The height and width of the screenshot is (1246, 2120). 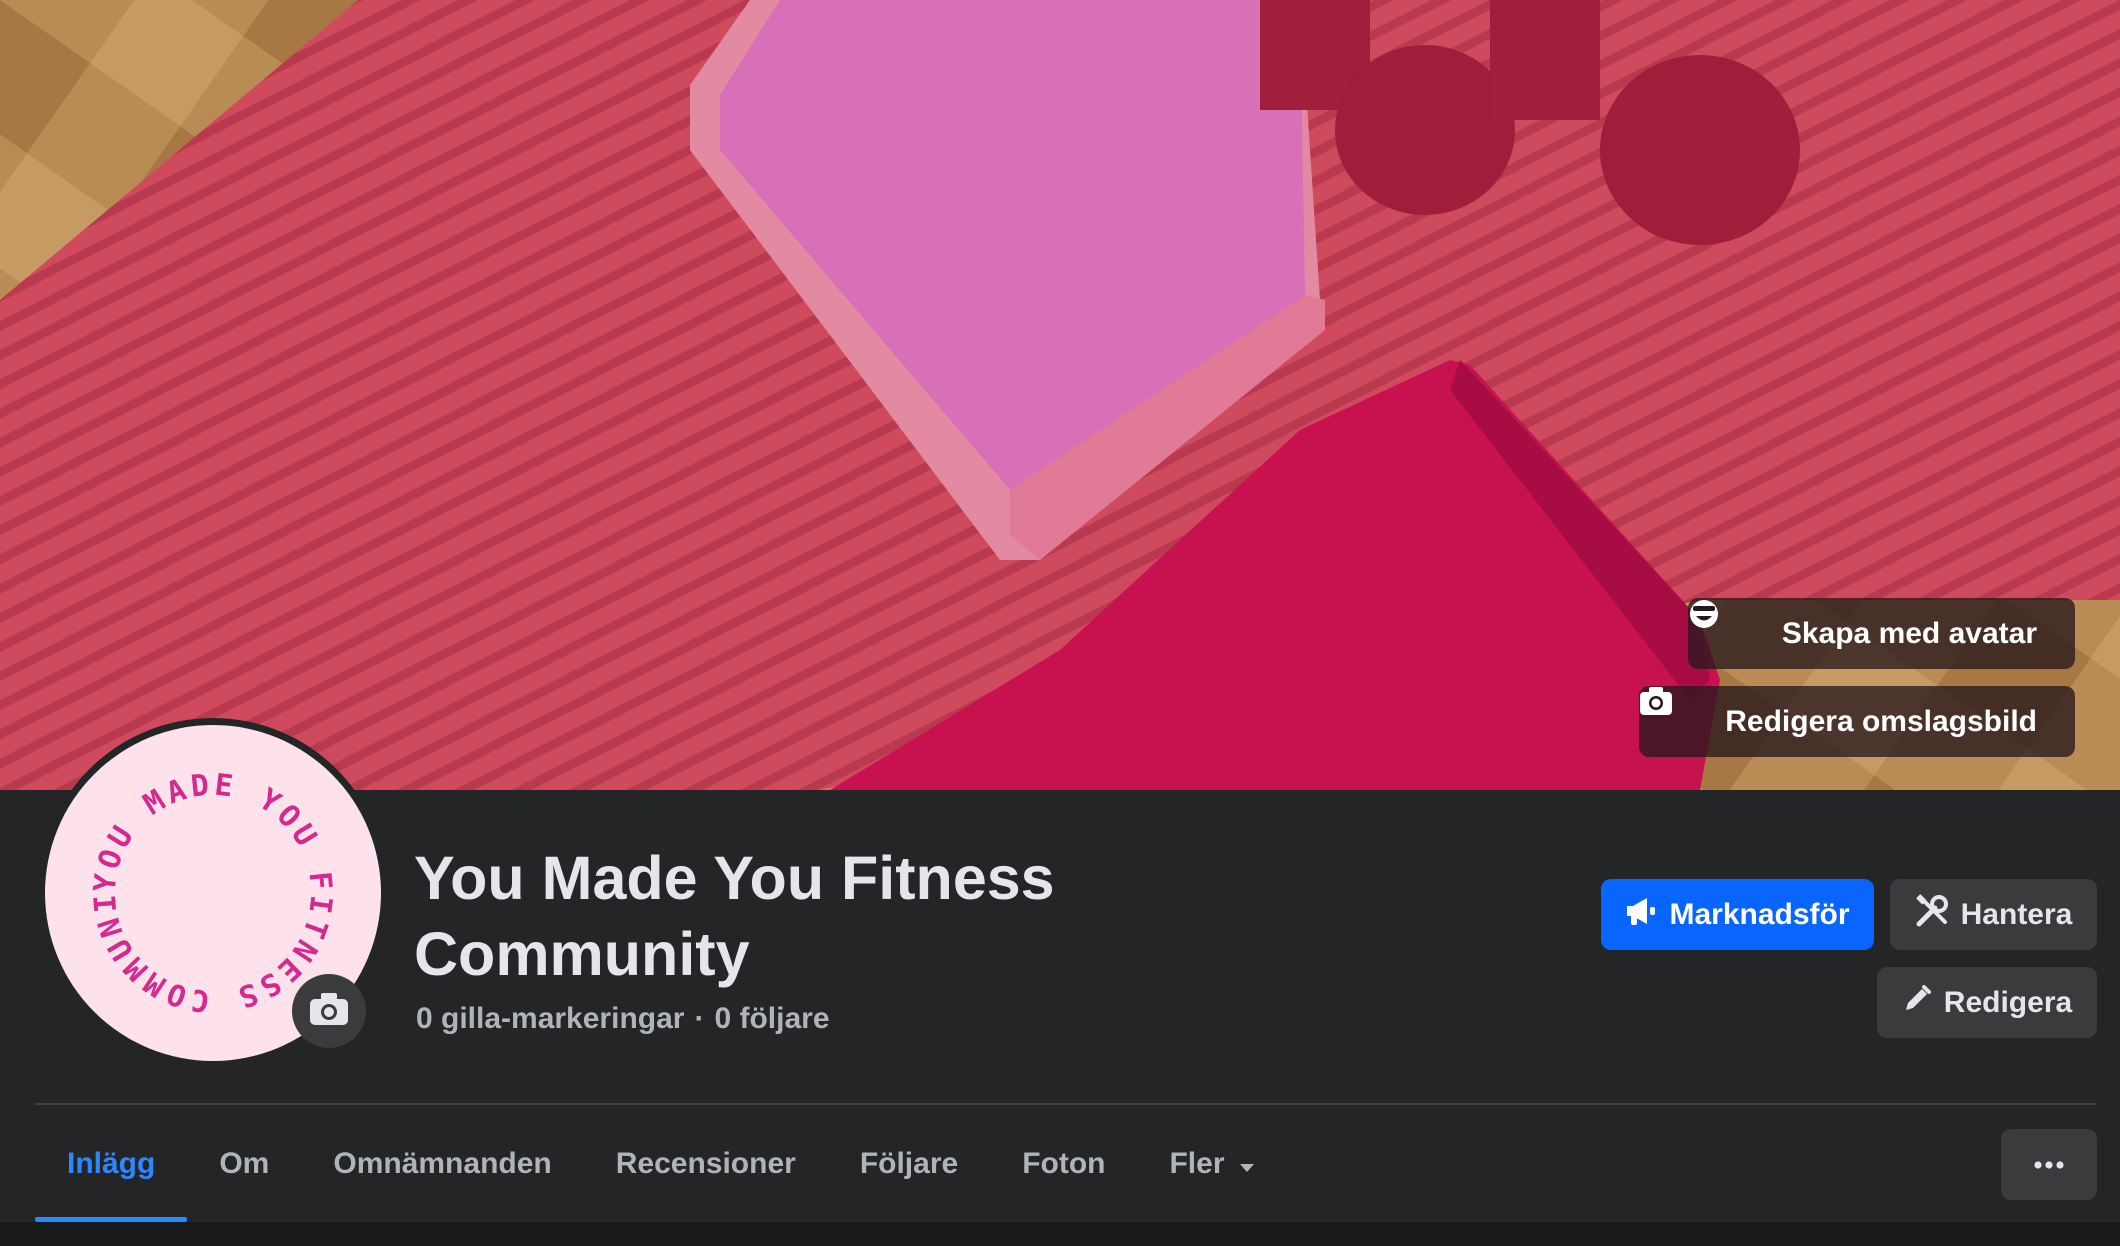 I want to click on likes-count: 0 gilla-markeringar, so click(x=550, y=1019).